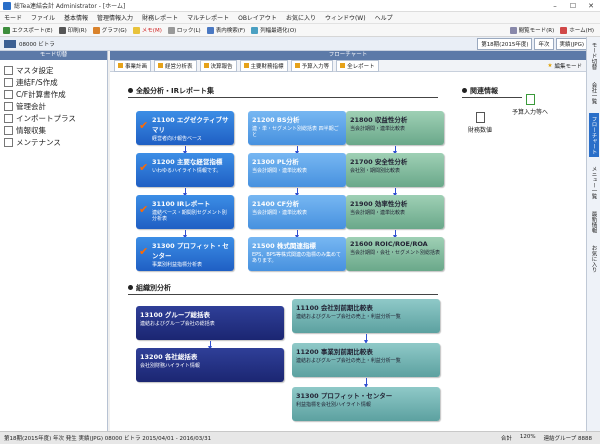  What do you see at coordinates (263, 65) in the screenshot?
I see `tab-key-financial-indicators: 主要財務指標` at bounding box center [263, 65].